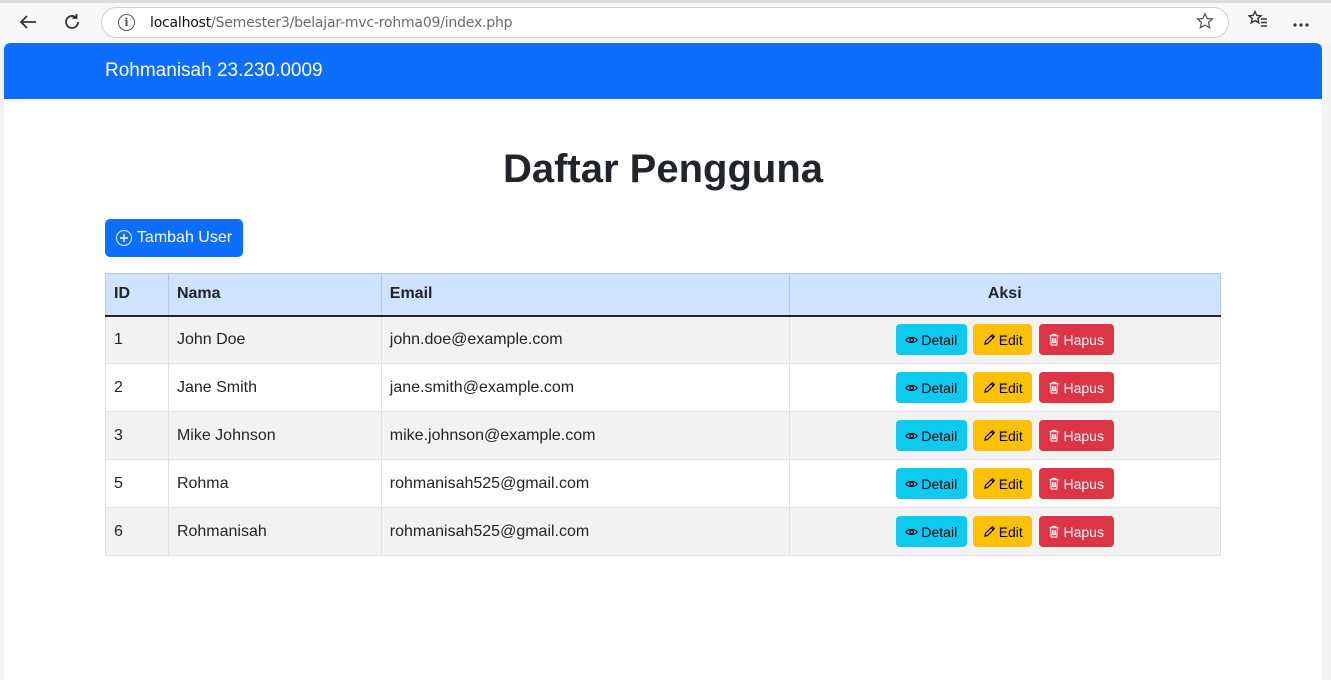 The height and width of the screenshot is (680, 1331). Describe the element at coordinates (126, 22) in the screenshot. I see `info-icon: i` at that location.